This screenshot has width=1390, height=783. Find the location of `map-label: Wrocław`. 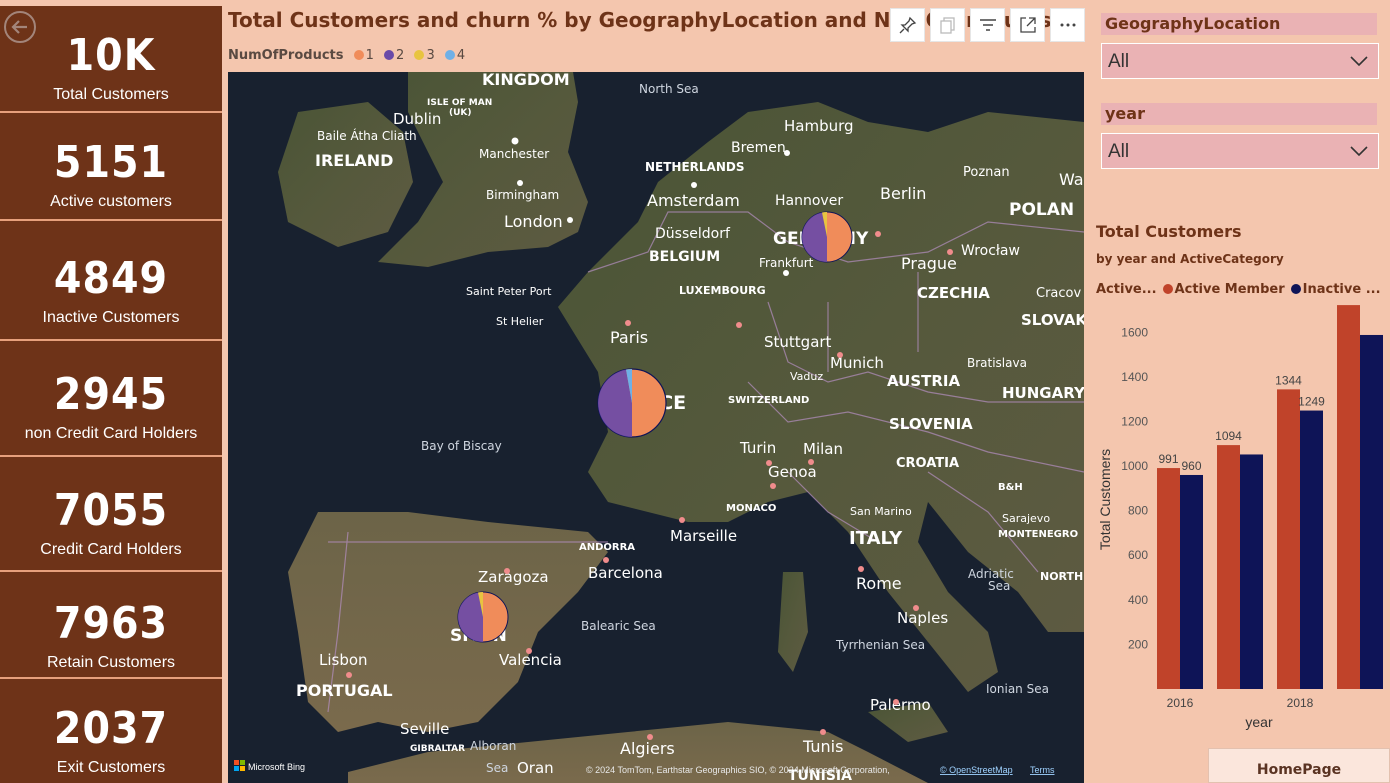

map-label: Wrocław is located at coordinates (990, 251).